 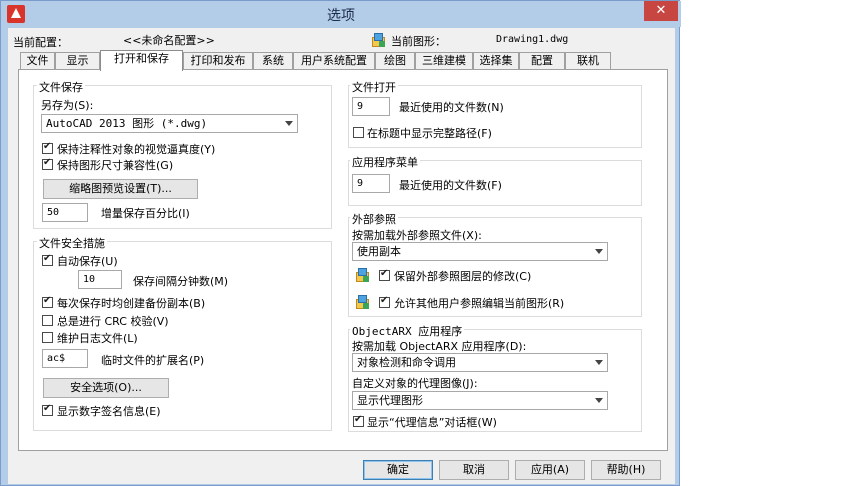 What do you see at coordinates (273, 61) in the screenshot?
I see `tab-system: 系统` at bounding box center [273, 61].